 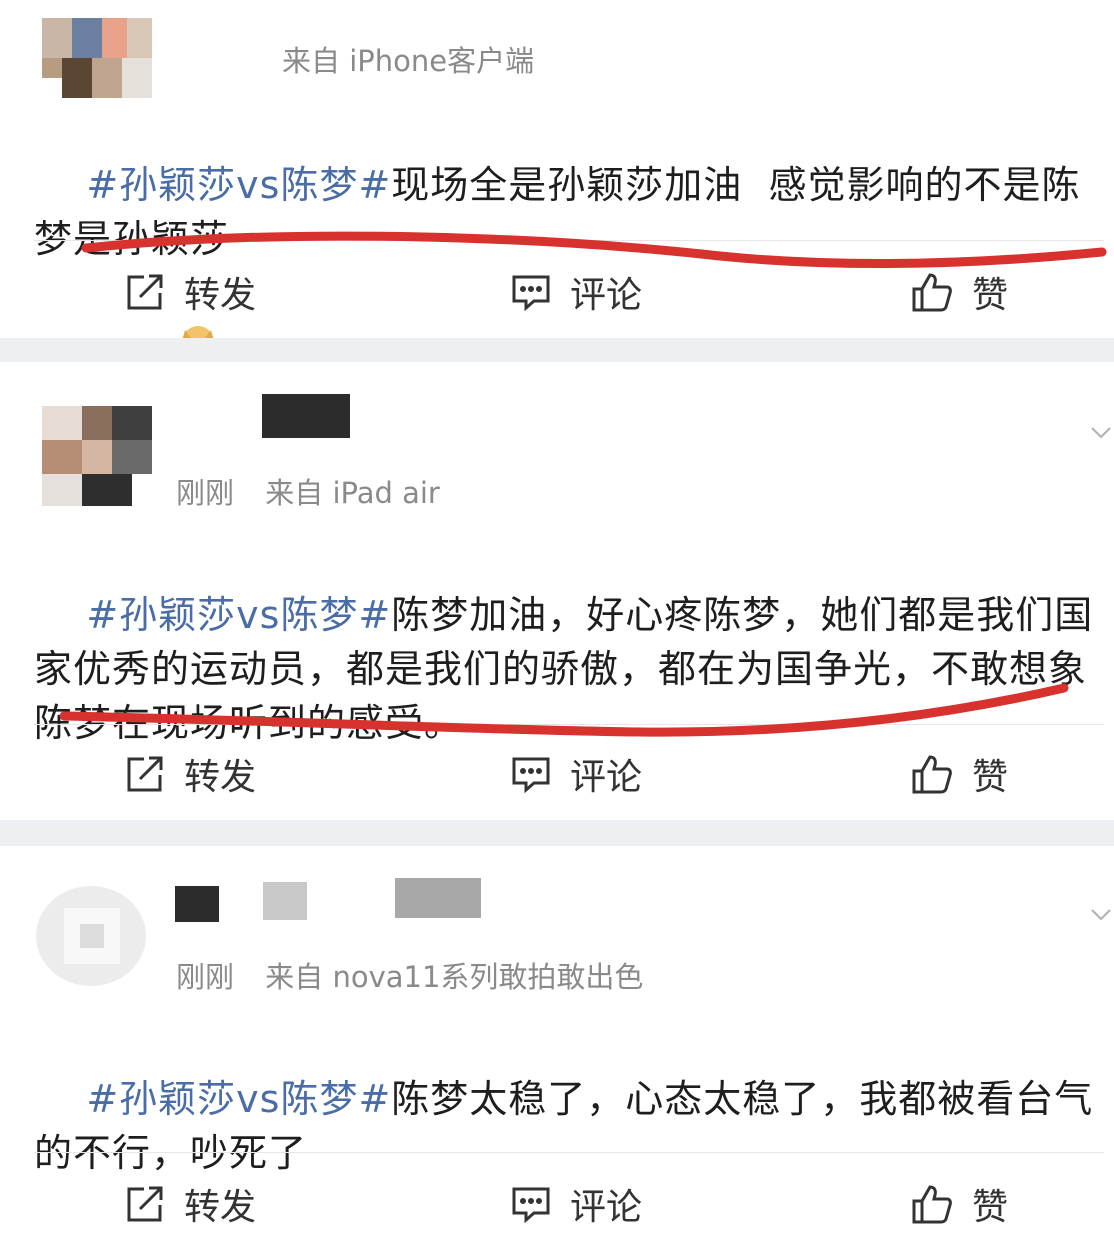 I want to click on post-meta: 刚刚 来自 nova11系列敢拍敢出色, so click(x=420, y=975).